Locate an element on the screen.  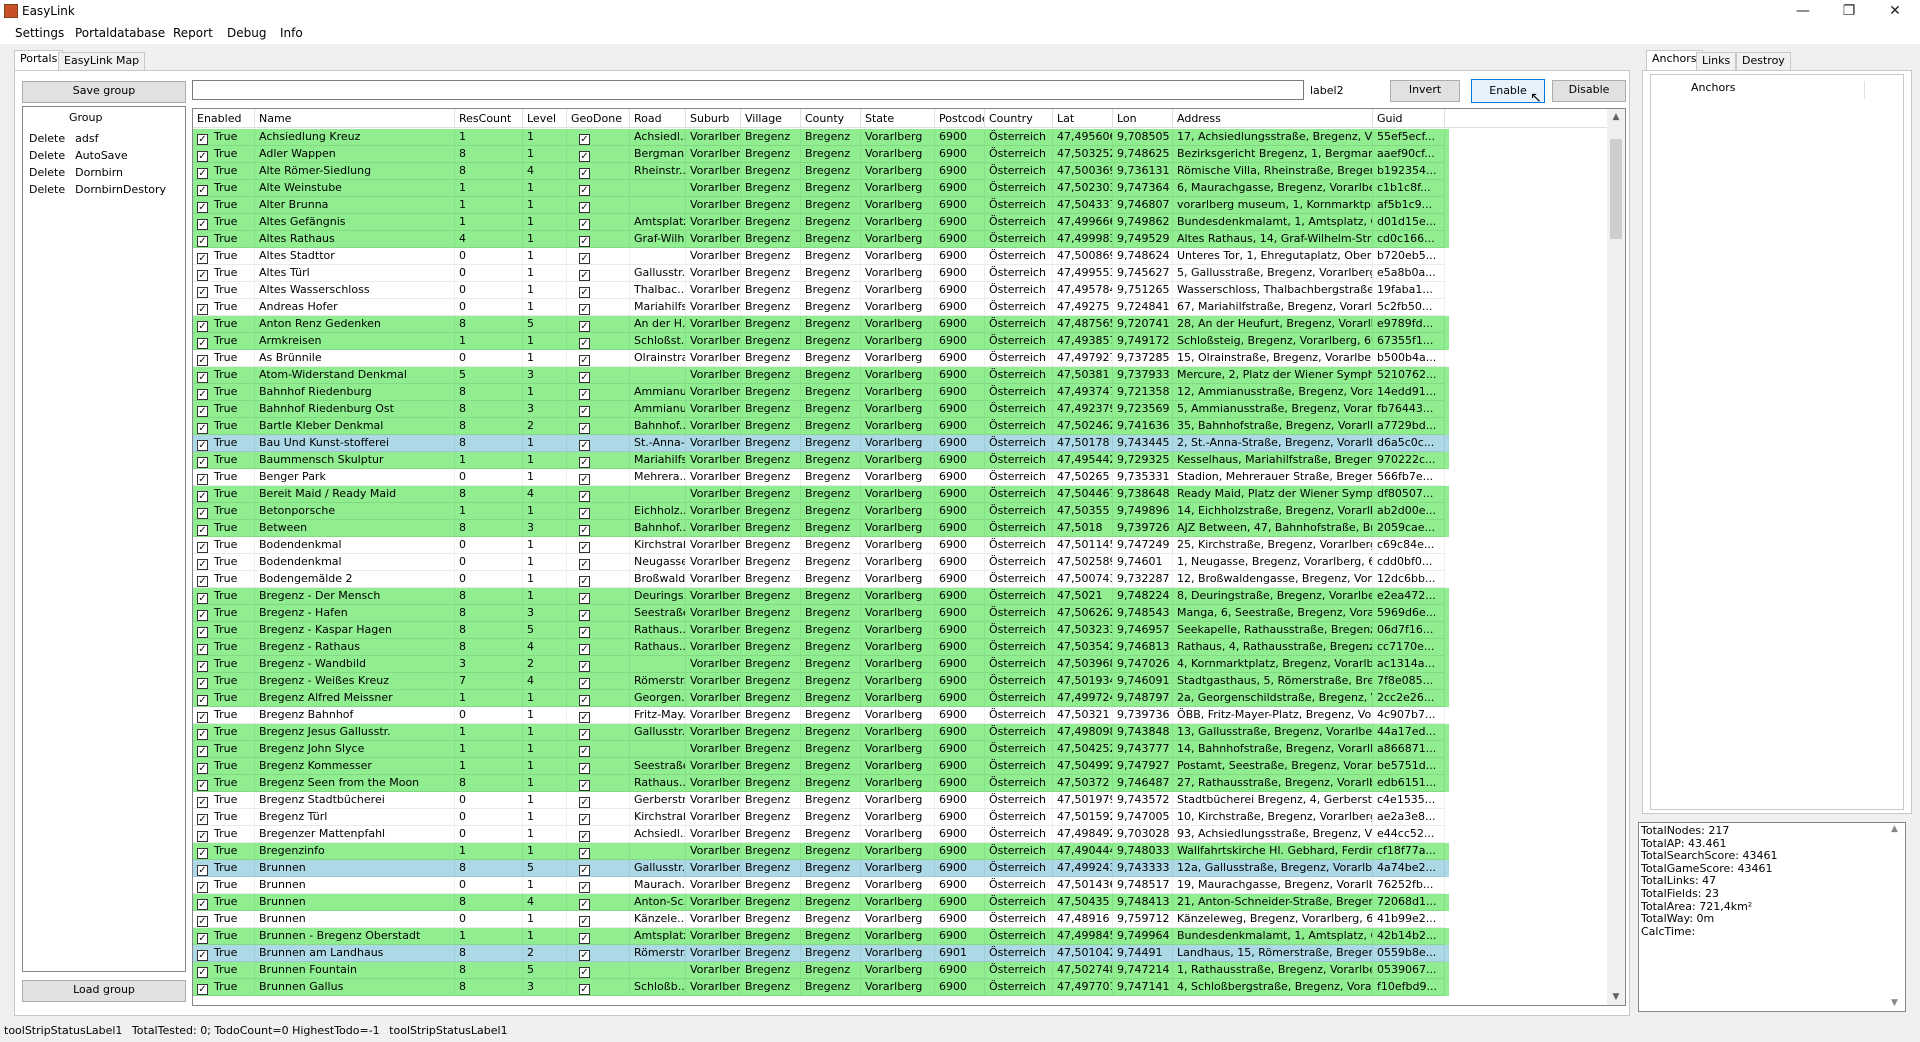
column-header-suburb: Suburb is located at coordinates (713, 118).